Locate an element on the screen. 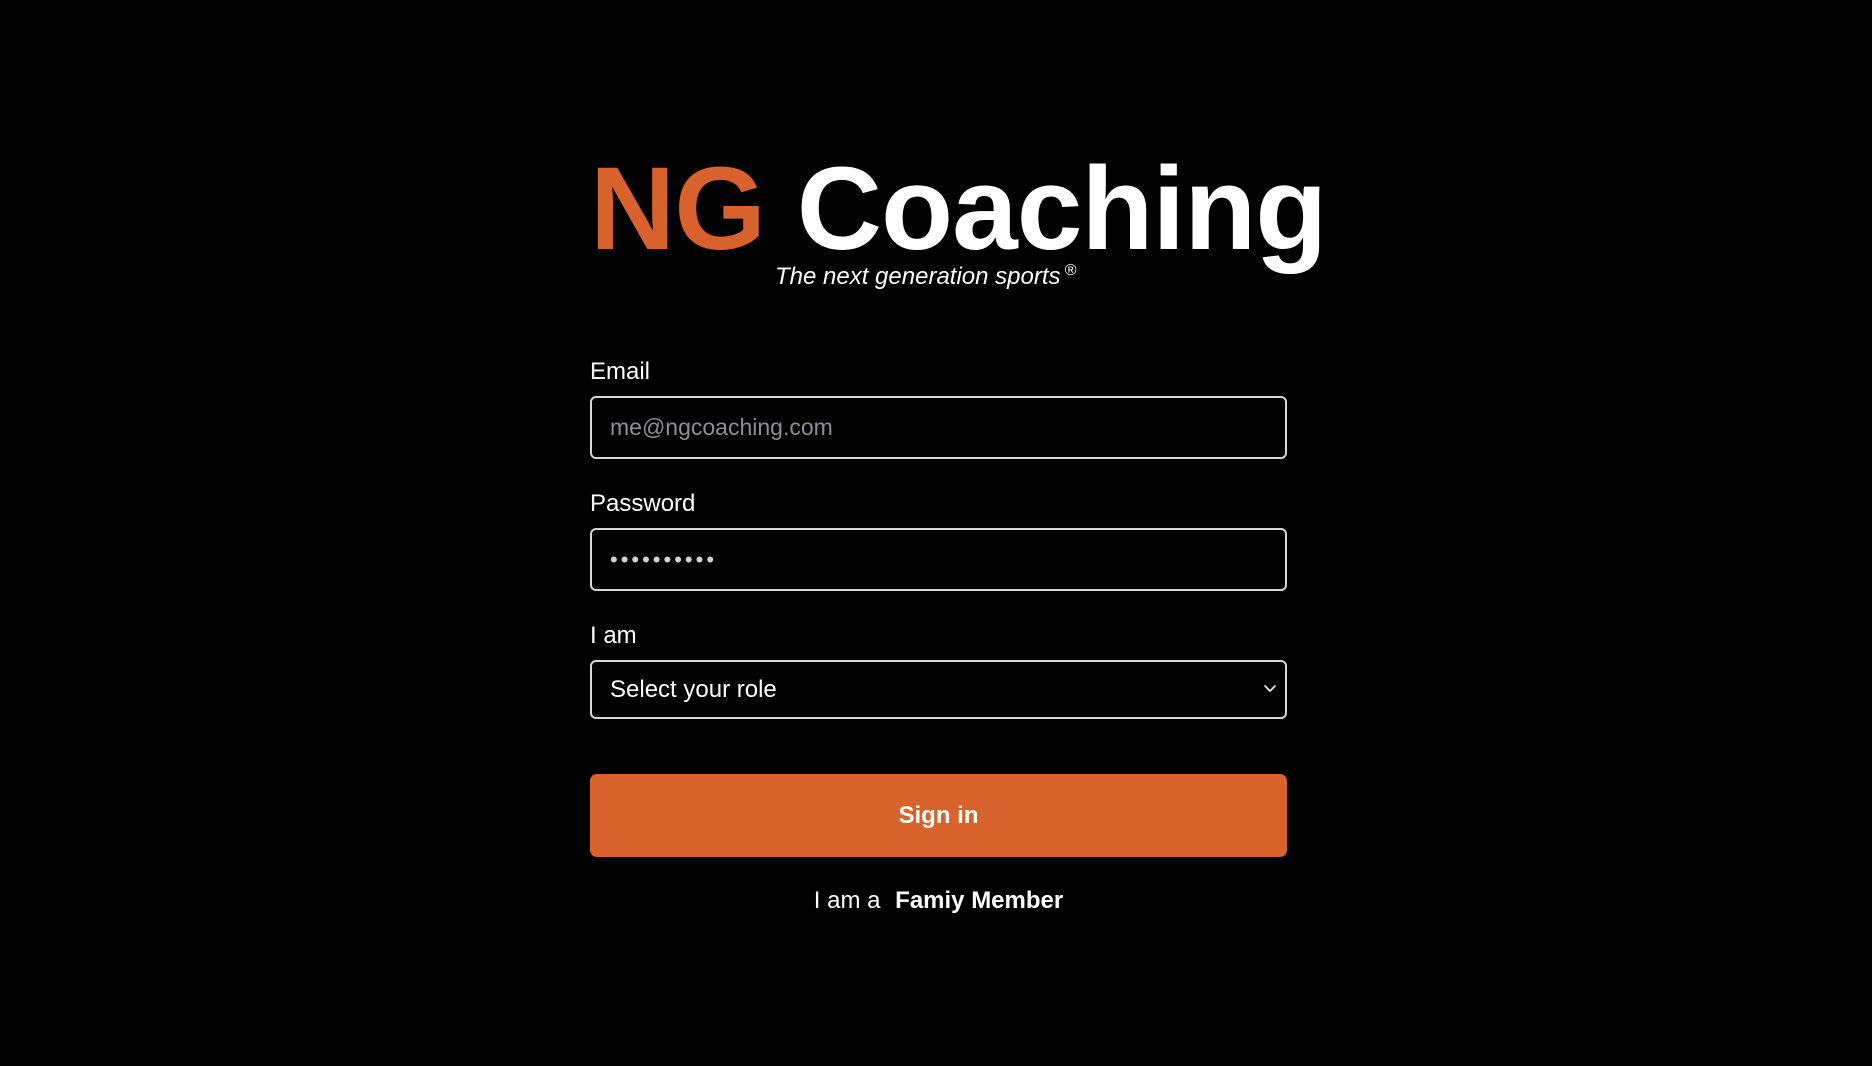 This screenshot has width=1872, height=1066. role-group: I am Select your role is located at coordinates (938, 670).